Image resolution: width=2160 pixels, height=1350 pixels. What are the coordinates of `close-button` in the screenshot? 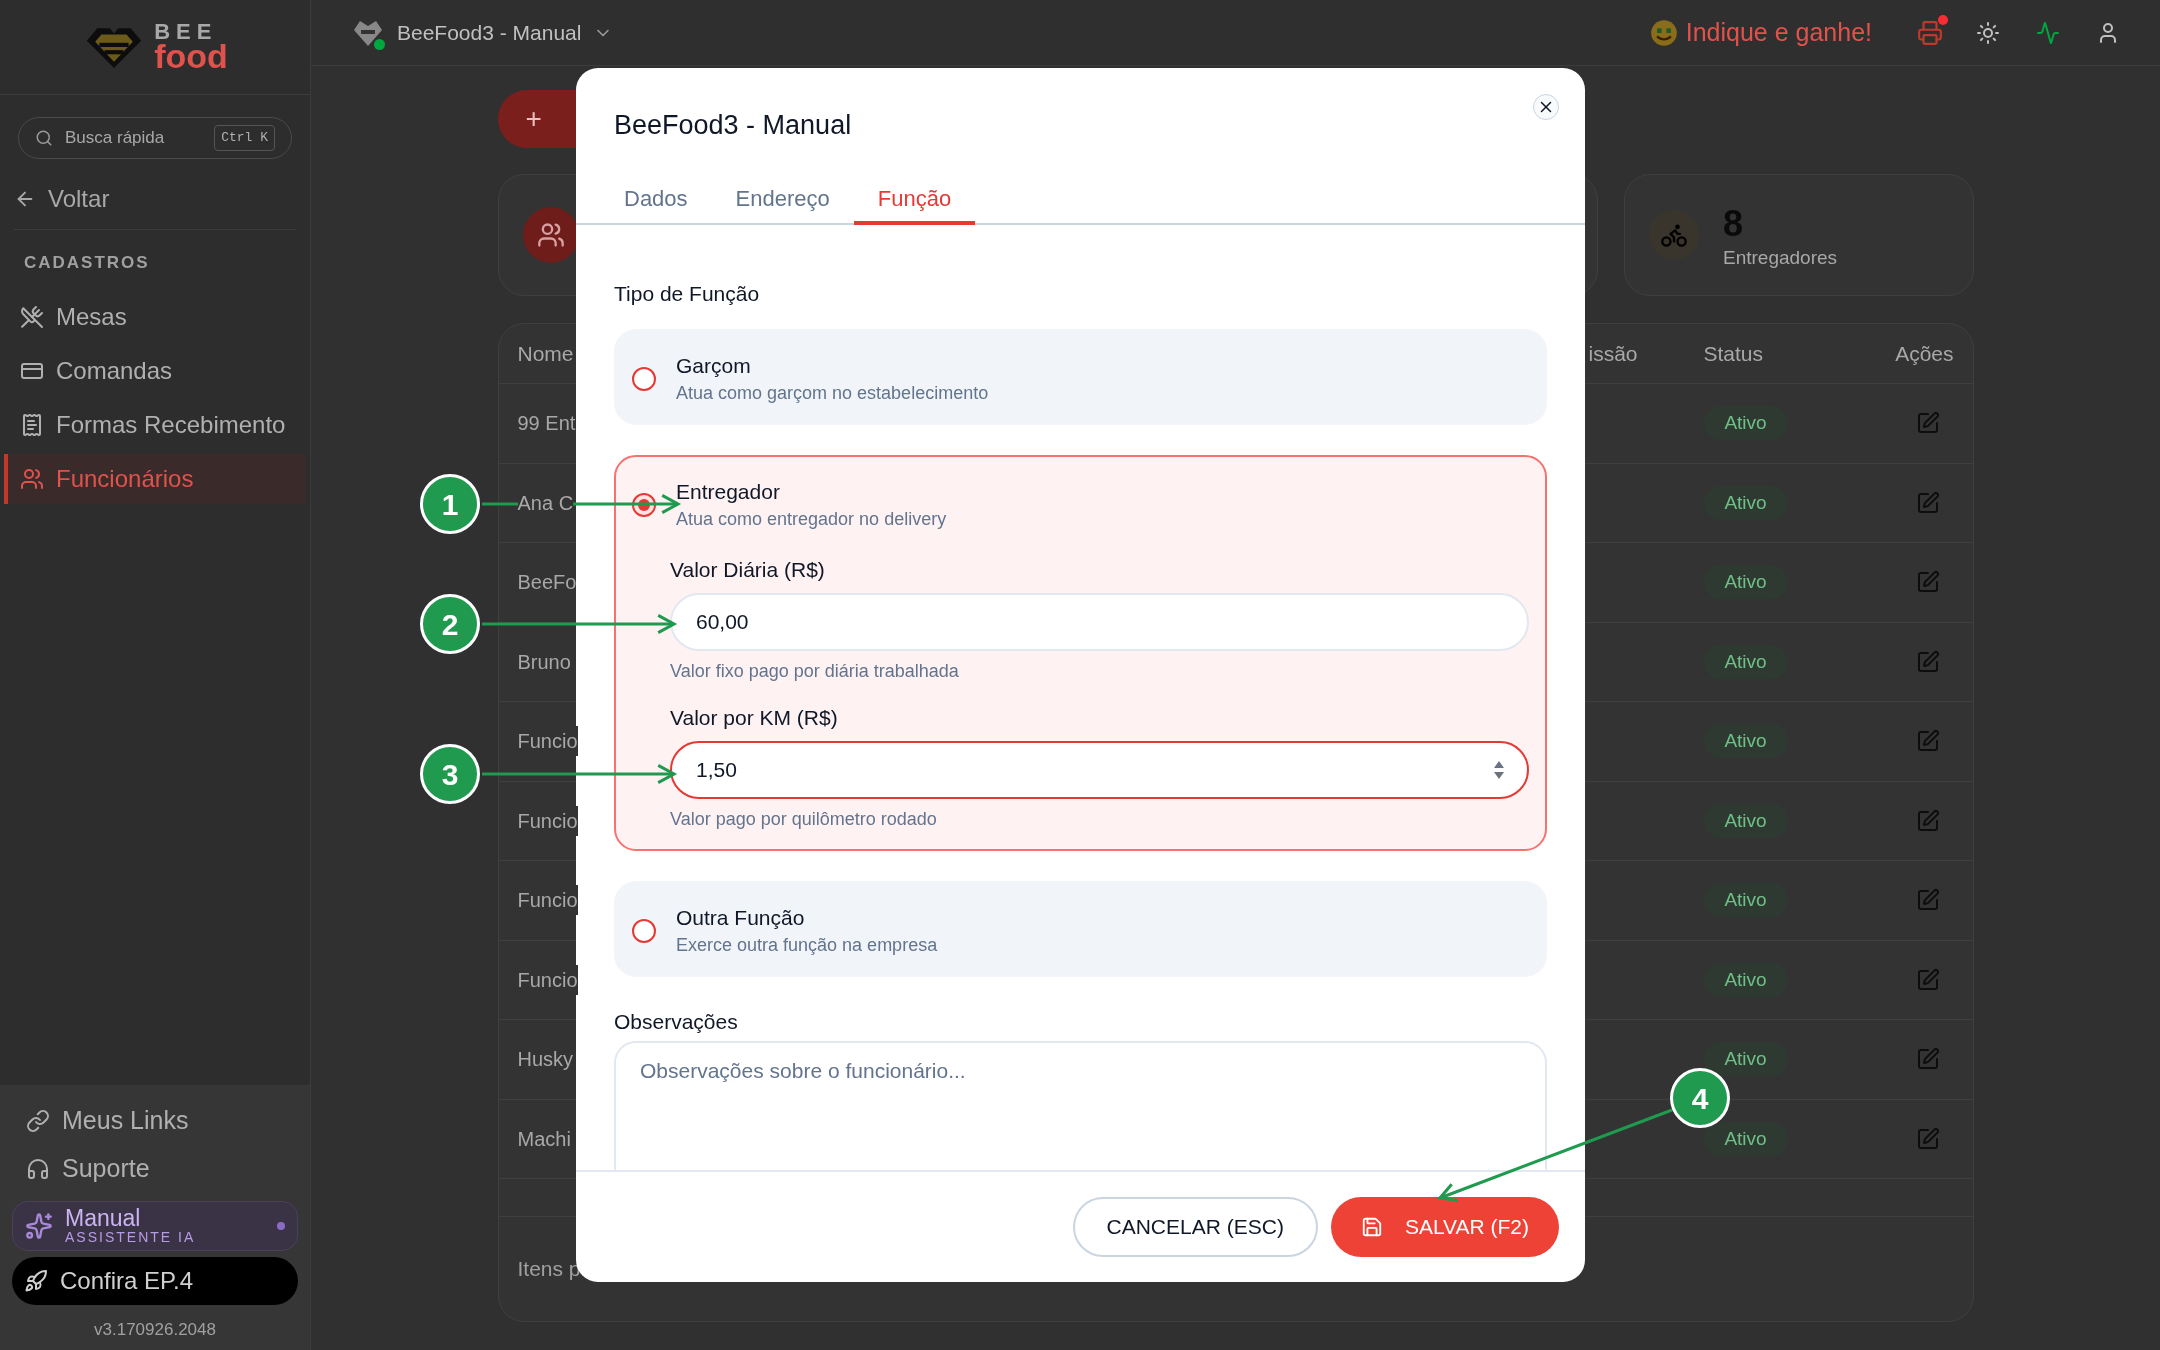 It's located at (1546, 107).